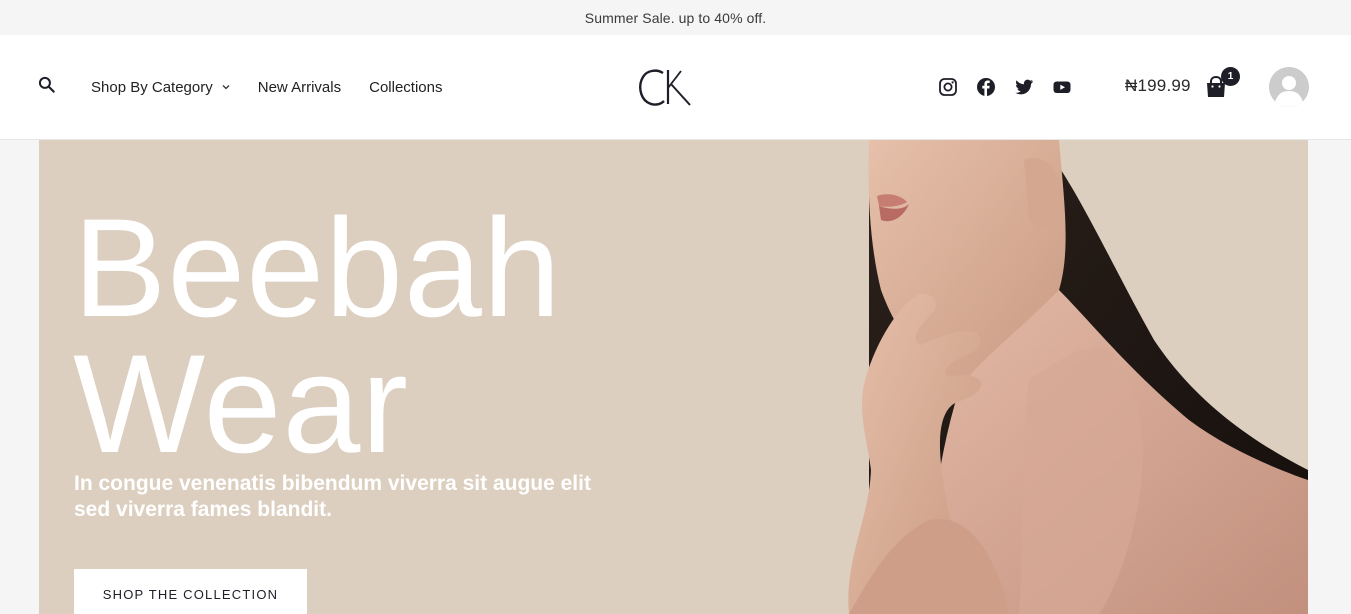 The width and height of the screenshot is (1351, 614). I want to click on nav-collections: Collections, so click(405, 87).